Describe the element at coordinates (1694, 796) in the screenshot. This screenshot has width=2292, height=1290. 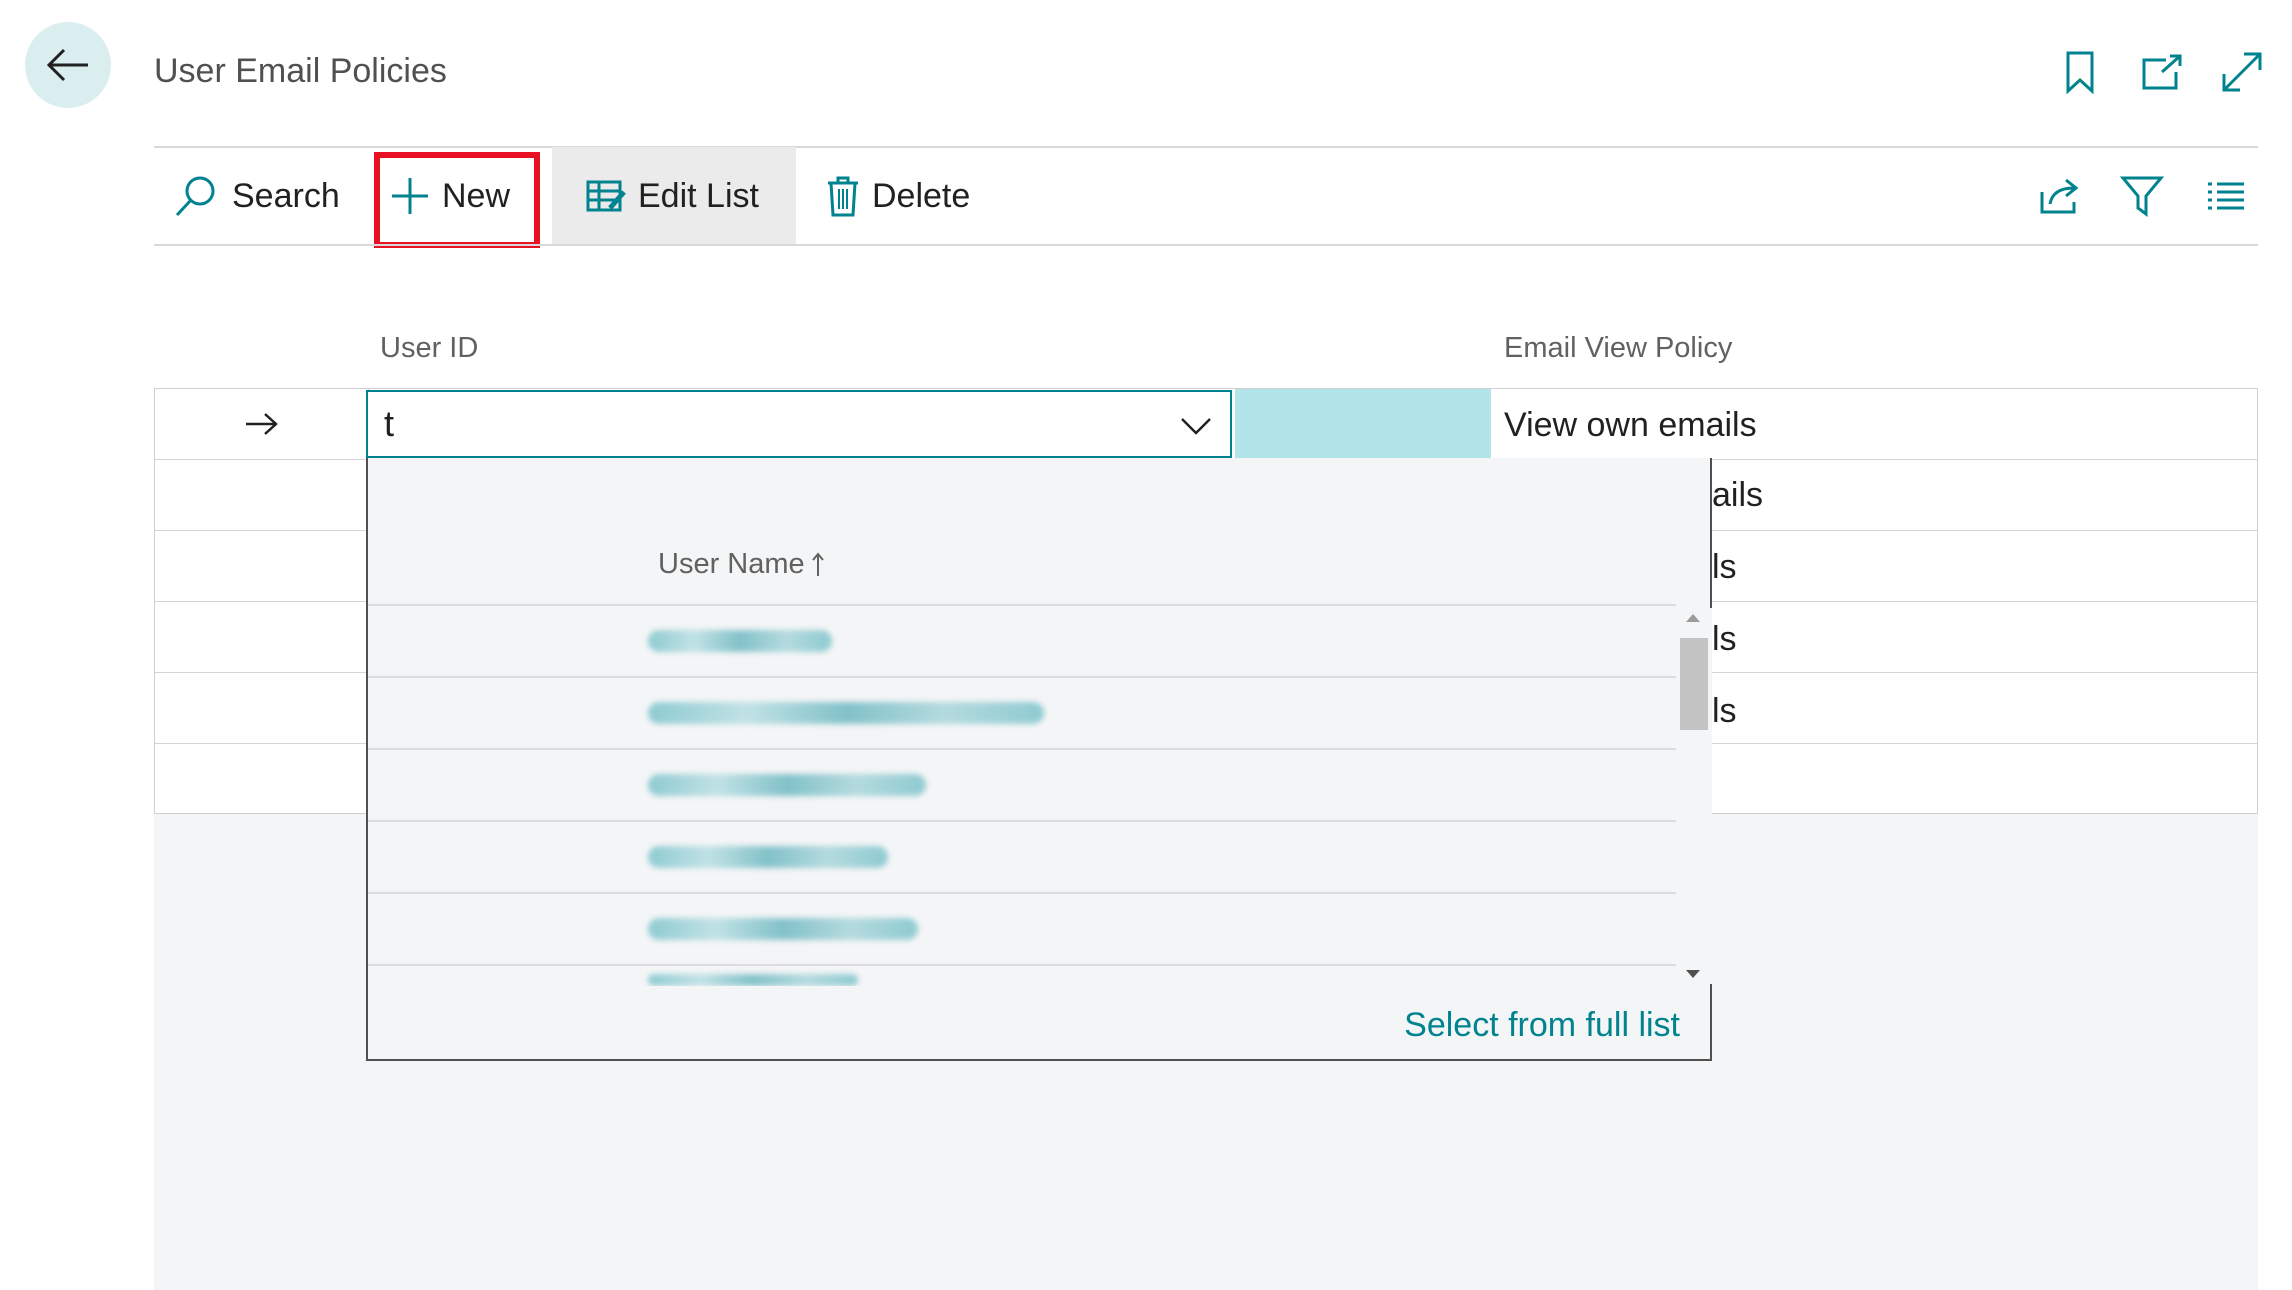
I see `lookup-scrollbar` at that location.